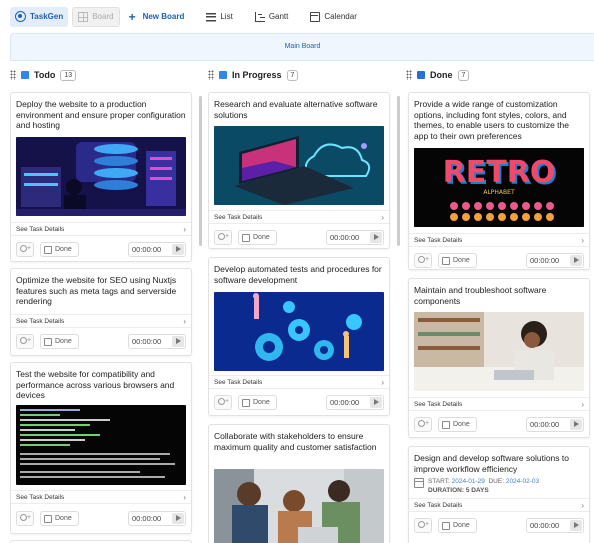 The height and width of the screenshot is (543, 594). What do you see at coordinates (39, 16) in the screenshot?
I see `taskgen-logo-button: TaskGen` at bounding box center [39, 16].